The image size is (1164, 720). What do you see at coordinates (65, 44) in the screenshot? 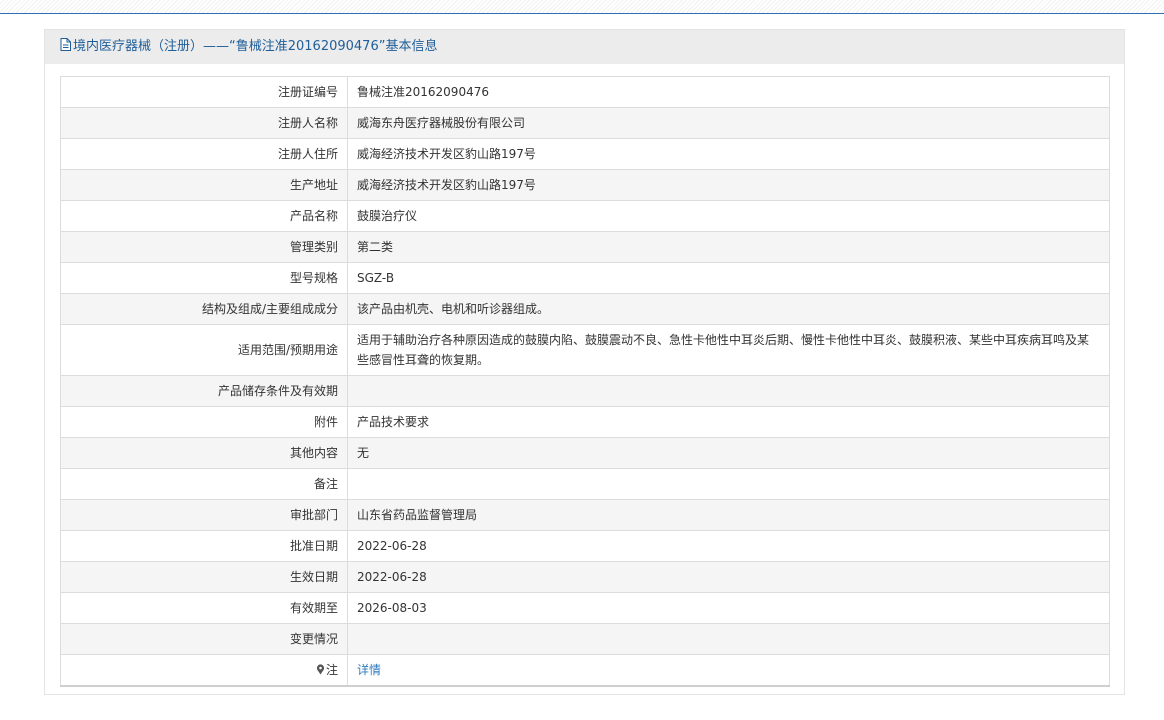
I see `document-icon` at bounding box center [65, 44].